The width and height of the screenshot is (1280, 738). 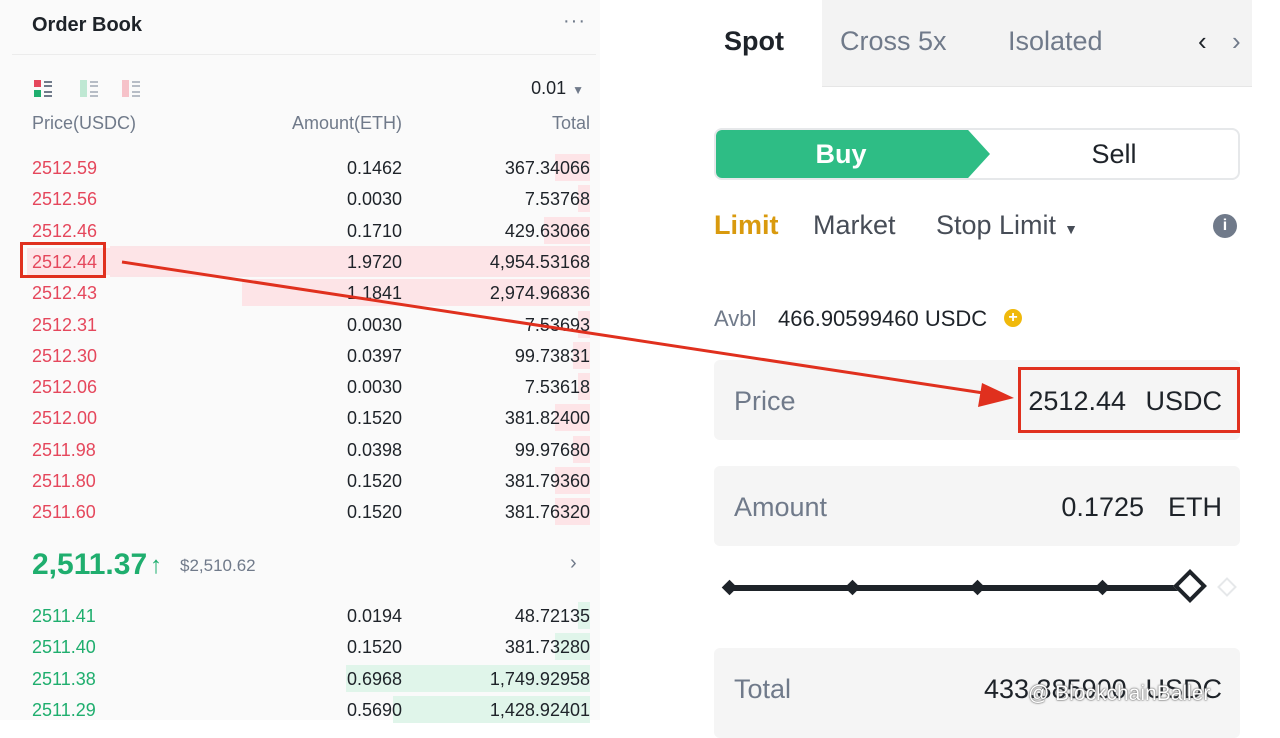 What do you see at coordinates (1190, 586) in the screenshot?
I see `slider-handle` at bounding box center [1190, 586].